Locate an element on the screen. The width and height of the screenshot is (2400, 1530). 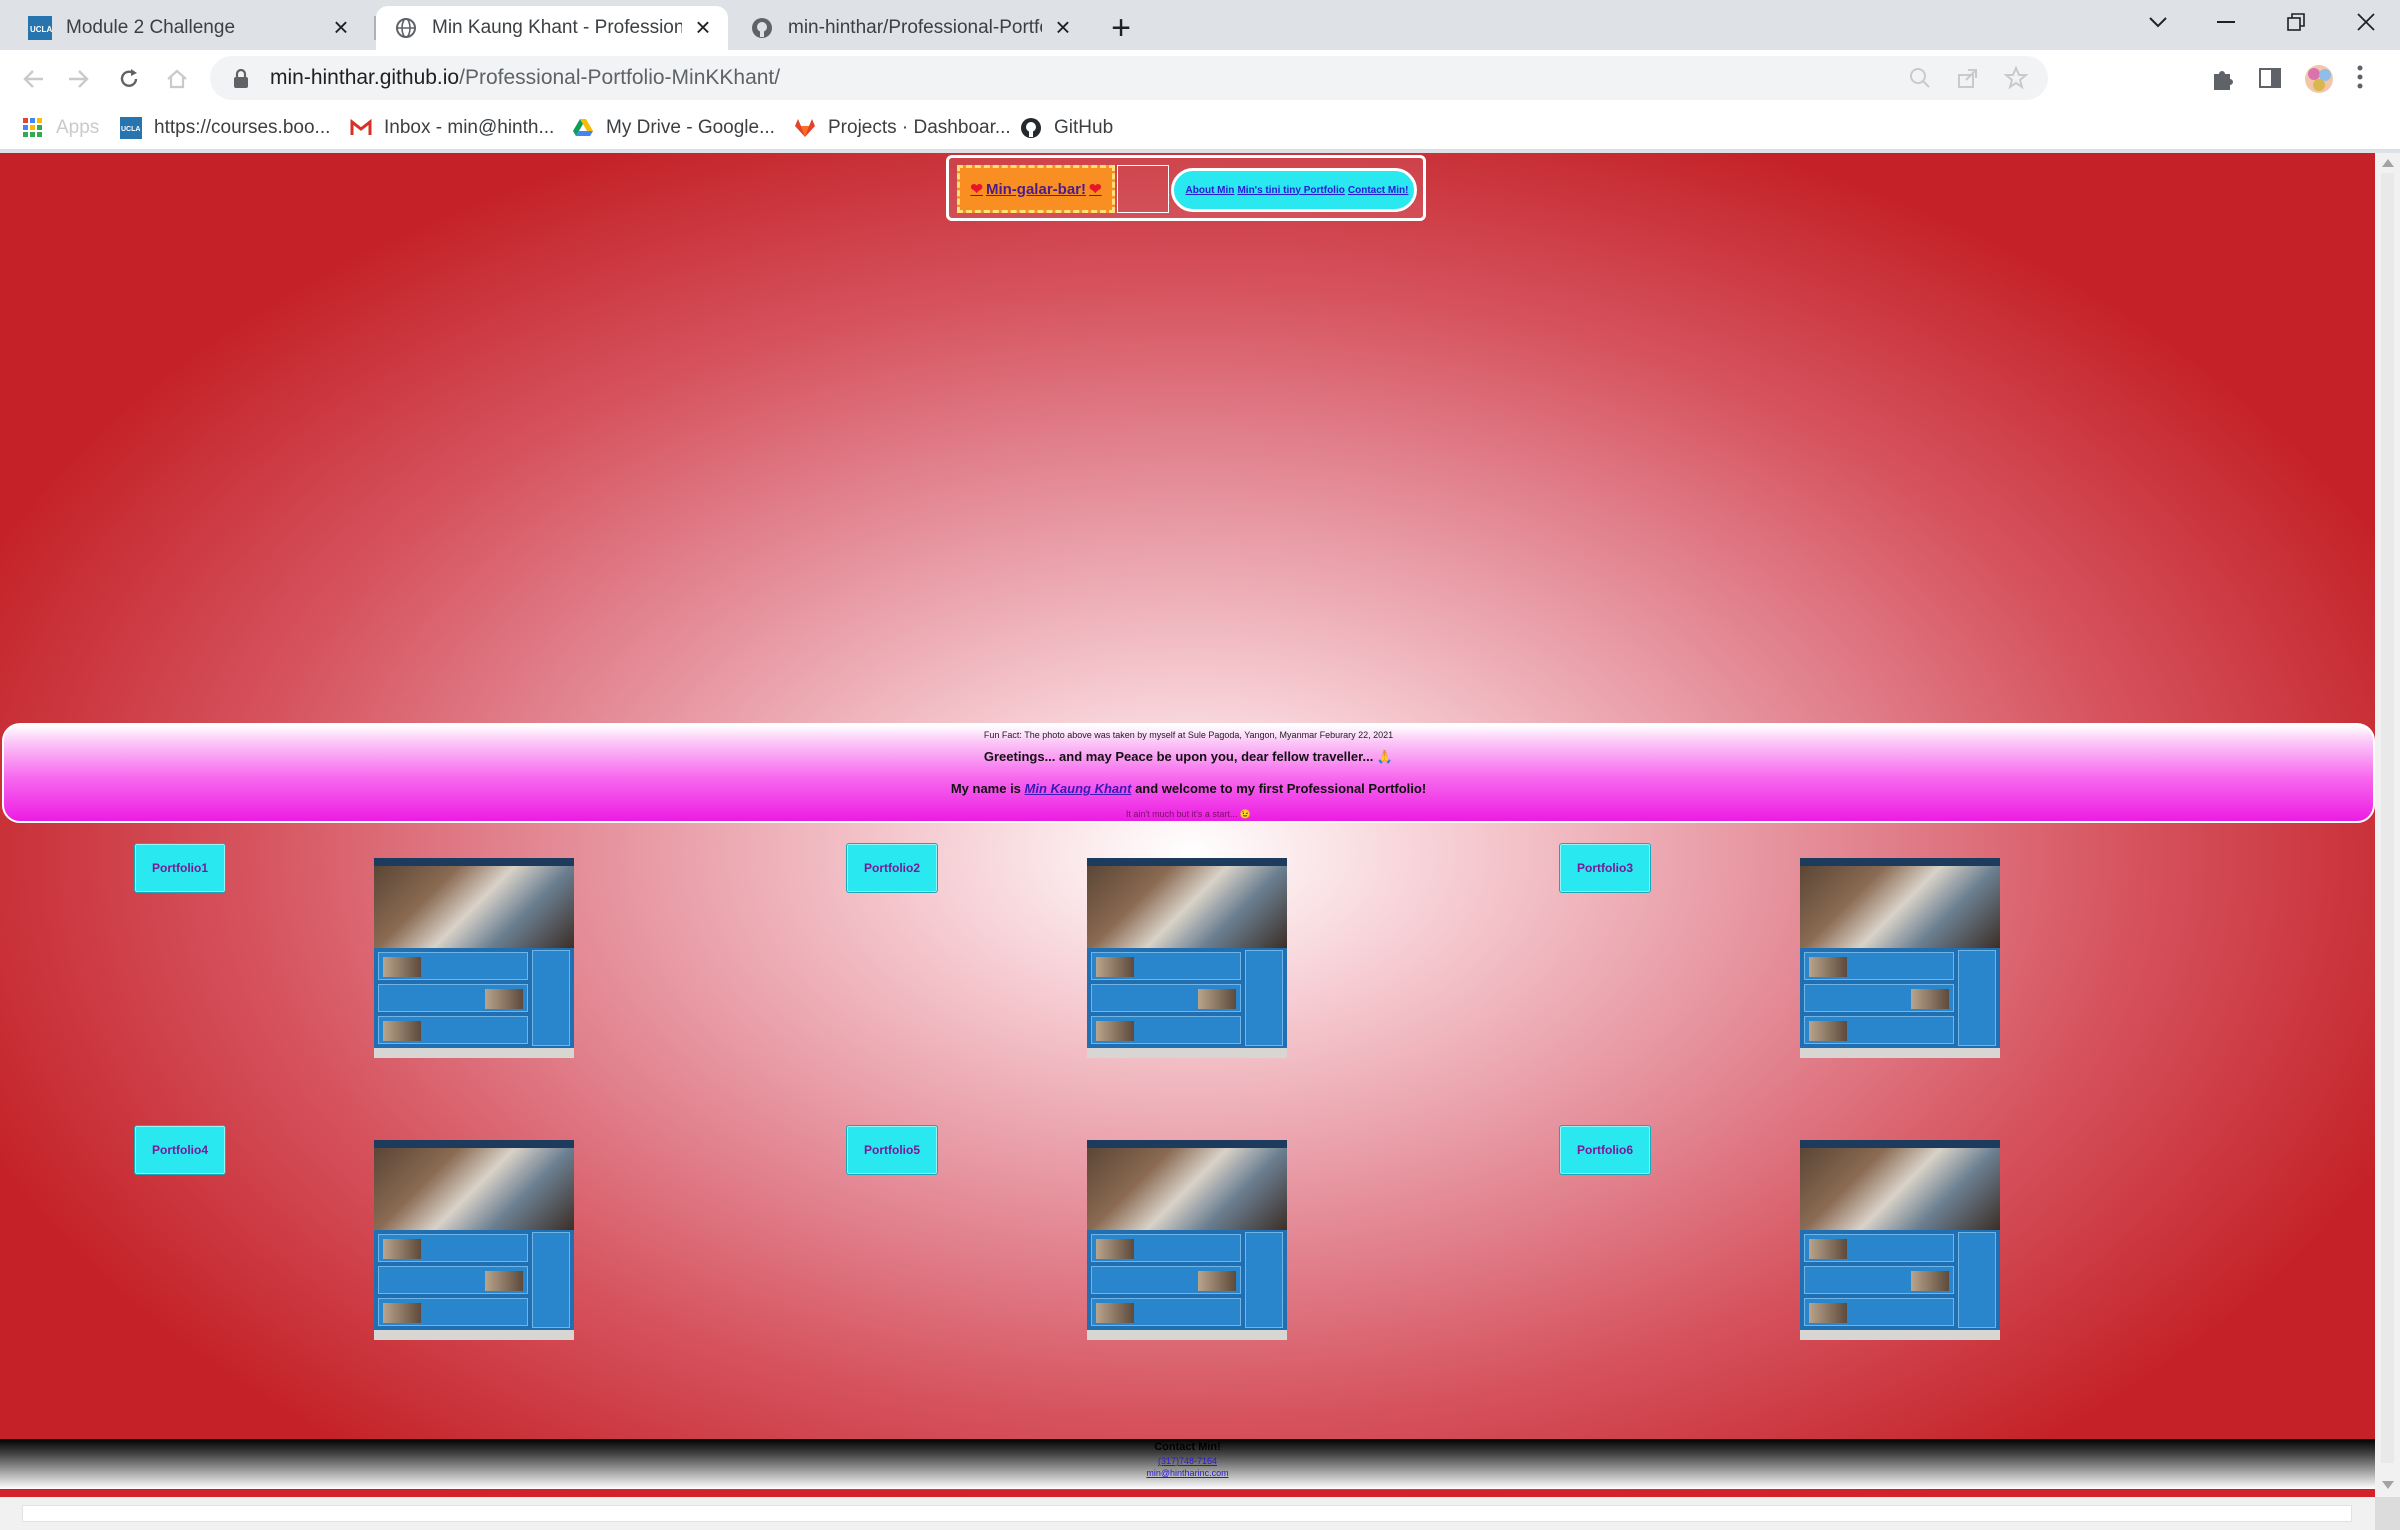
brand-label: Min-galar-bar! is located at coordinates (1035, 189).